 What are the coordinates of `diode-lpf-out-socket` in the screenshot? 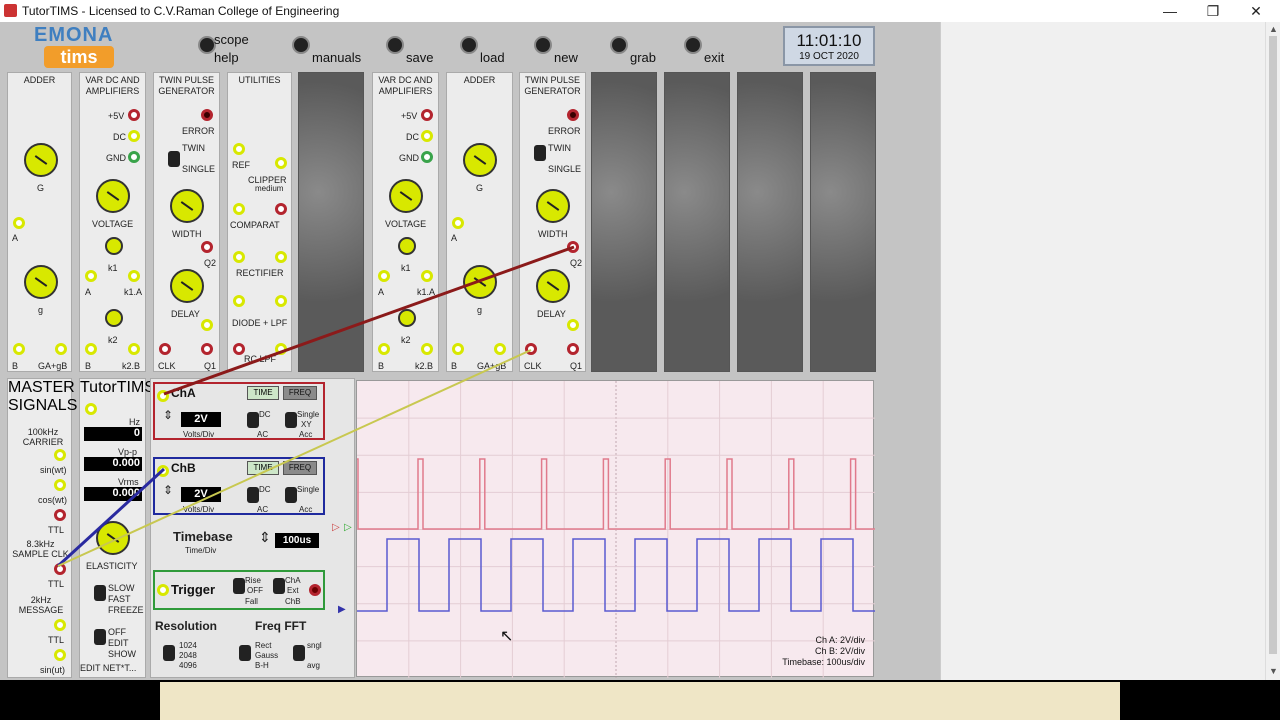 It's located at (281, 301).